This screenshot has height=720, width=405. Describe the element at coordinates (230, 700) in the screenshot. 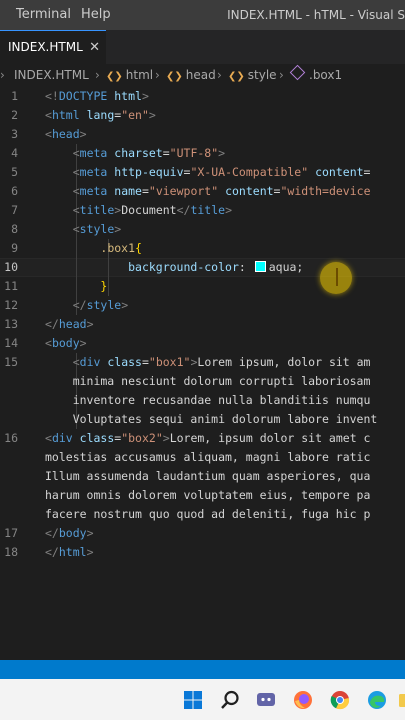

I see `search-icon` at that location.